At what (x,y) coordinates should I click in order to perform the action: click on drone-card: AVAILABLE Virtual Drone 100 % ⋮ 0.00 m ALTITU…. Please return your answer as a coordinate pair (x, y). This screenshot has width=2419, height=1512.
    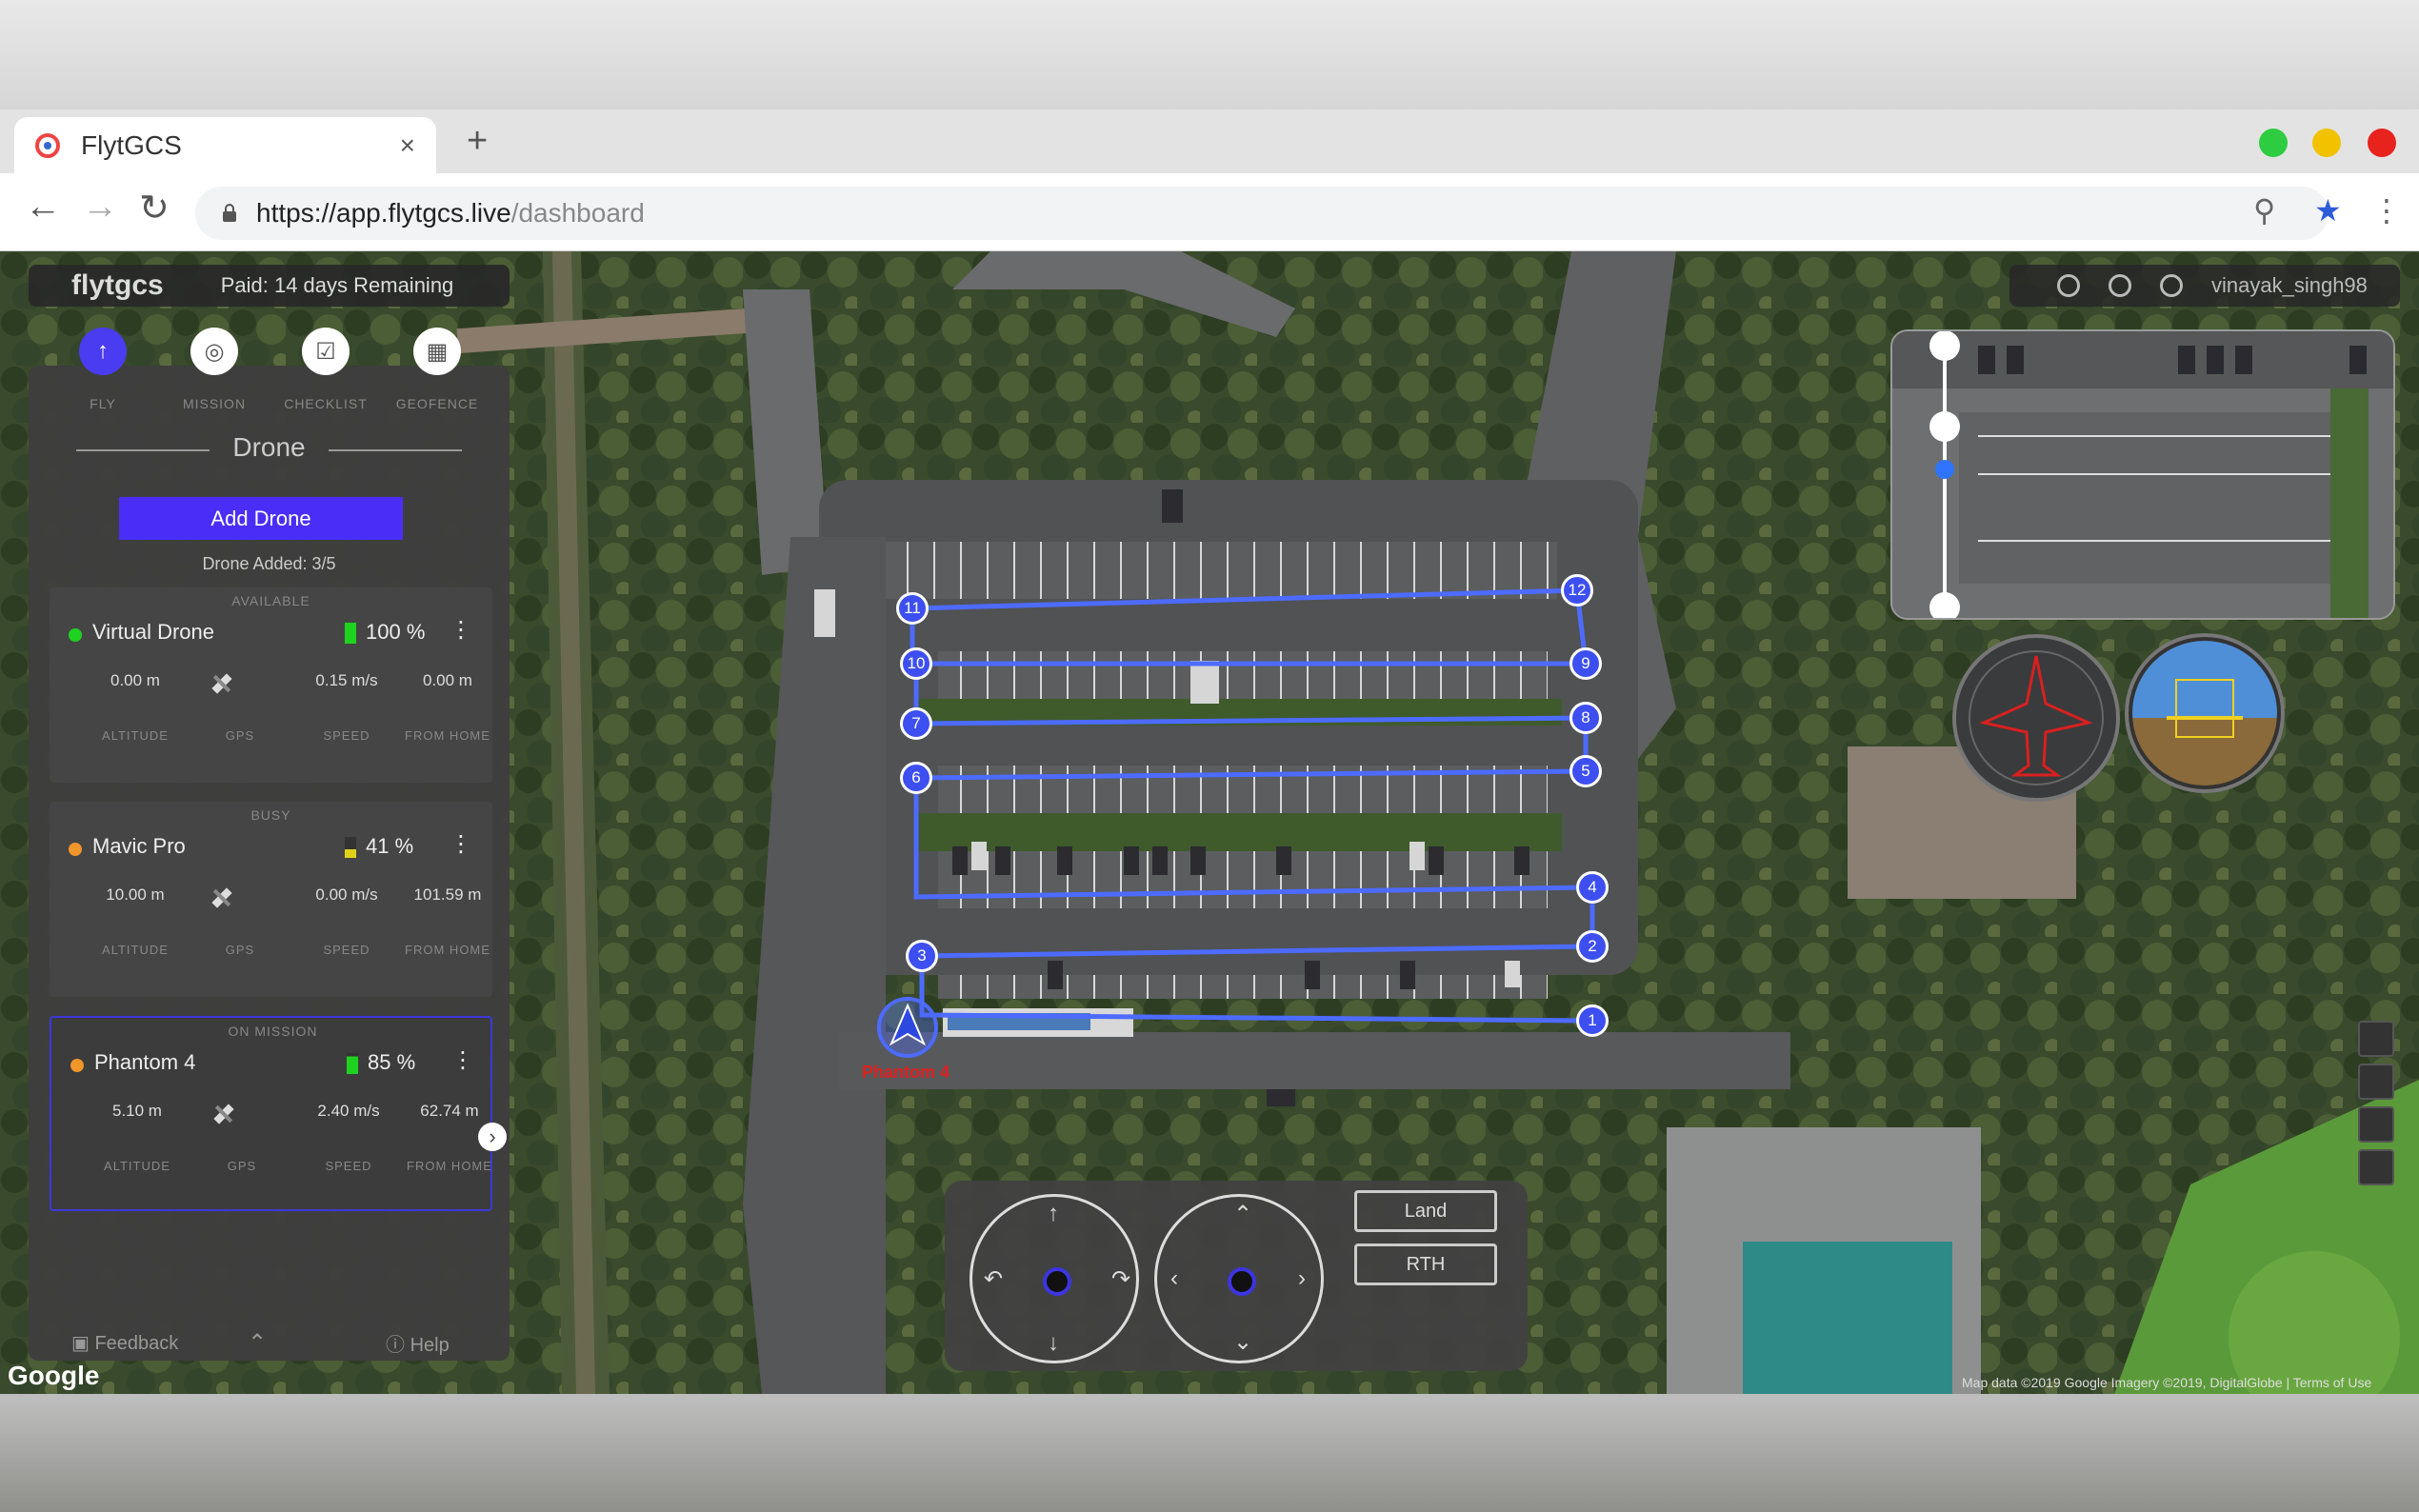
    Looking at the image, I should click on (271, 685).